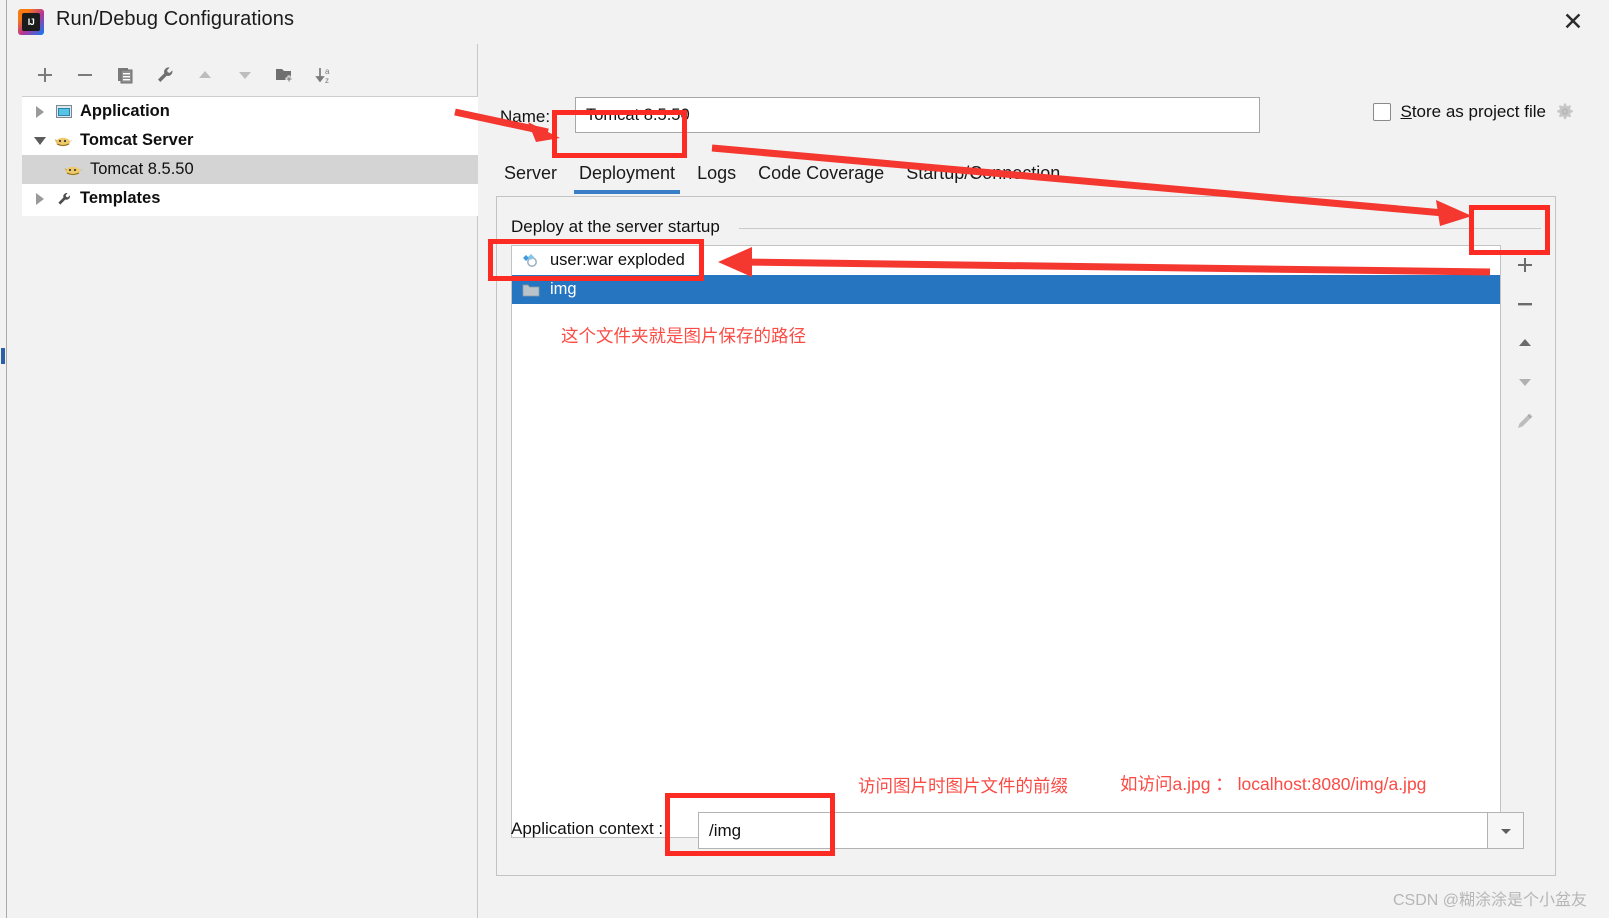  I want to click on csdn-watermark: CSDN @糊涂涂是个小盆友, so click(1489, 900).